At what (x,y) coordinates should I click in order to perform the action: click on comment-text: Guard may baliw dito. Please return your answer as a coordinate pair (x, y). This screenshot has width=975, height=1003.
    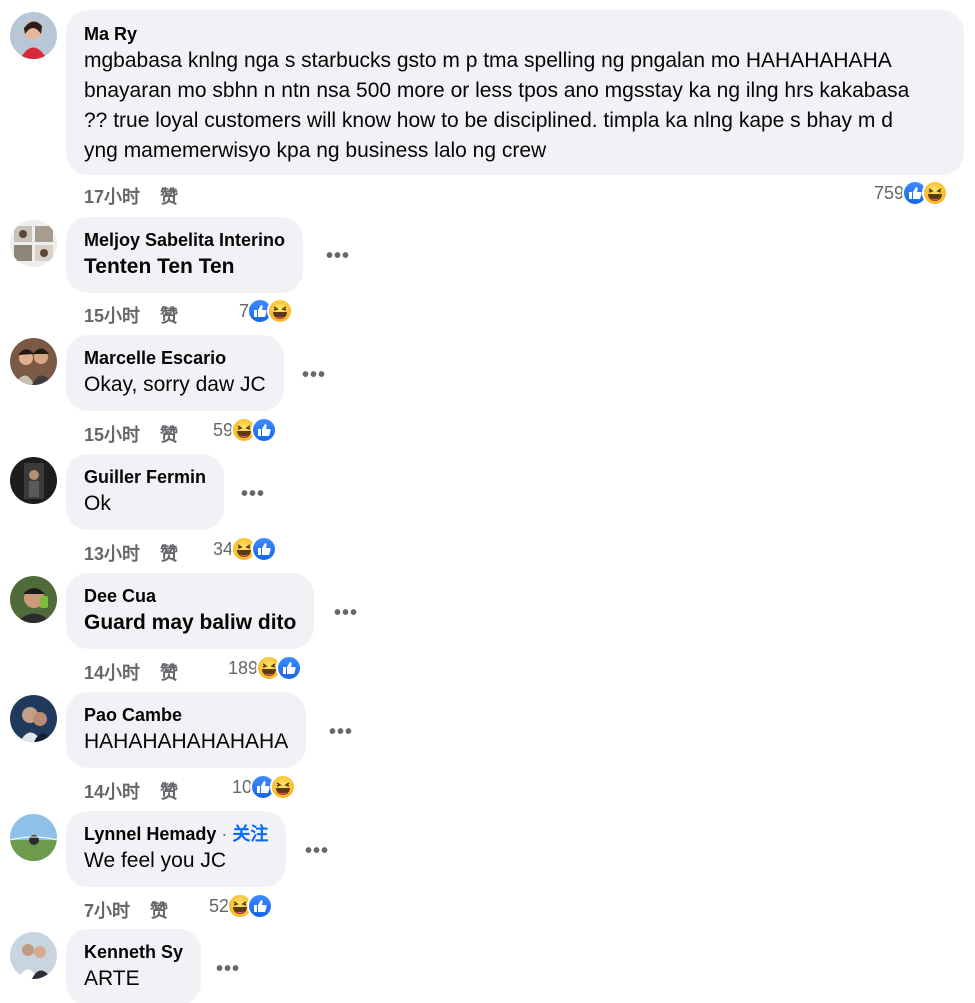
    Looking at the image, I should click on (190, 622).